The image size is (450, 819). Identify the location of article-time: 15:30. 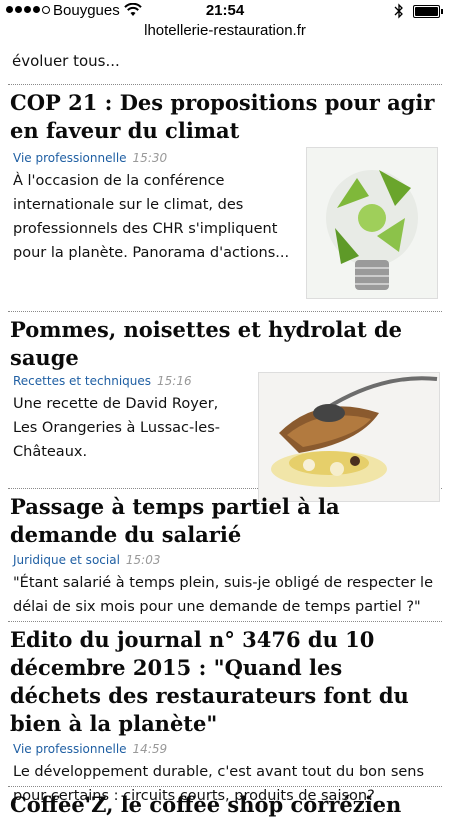
(150, 158).